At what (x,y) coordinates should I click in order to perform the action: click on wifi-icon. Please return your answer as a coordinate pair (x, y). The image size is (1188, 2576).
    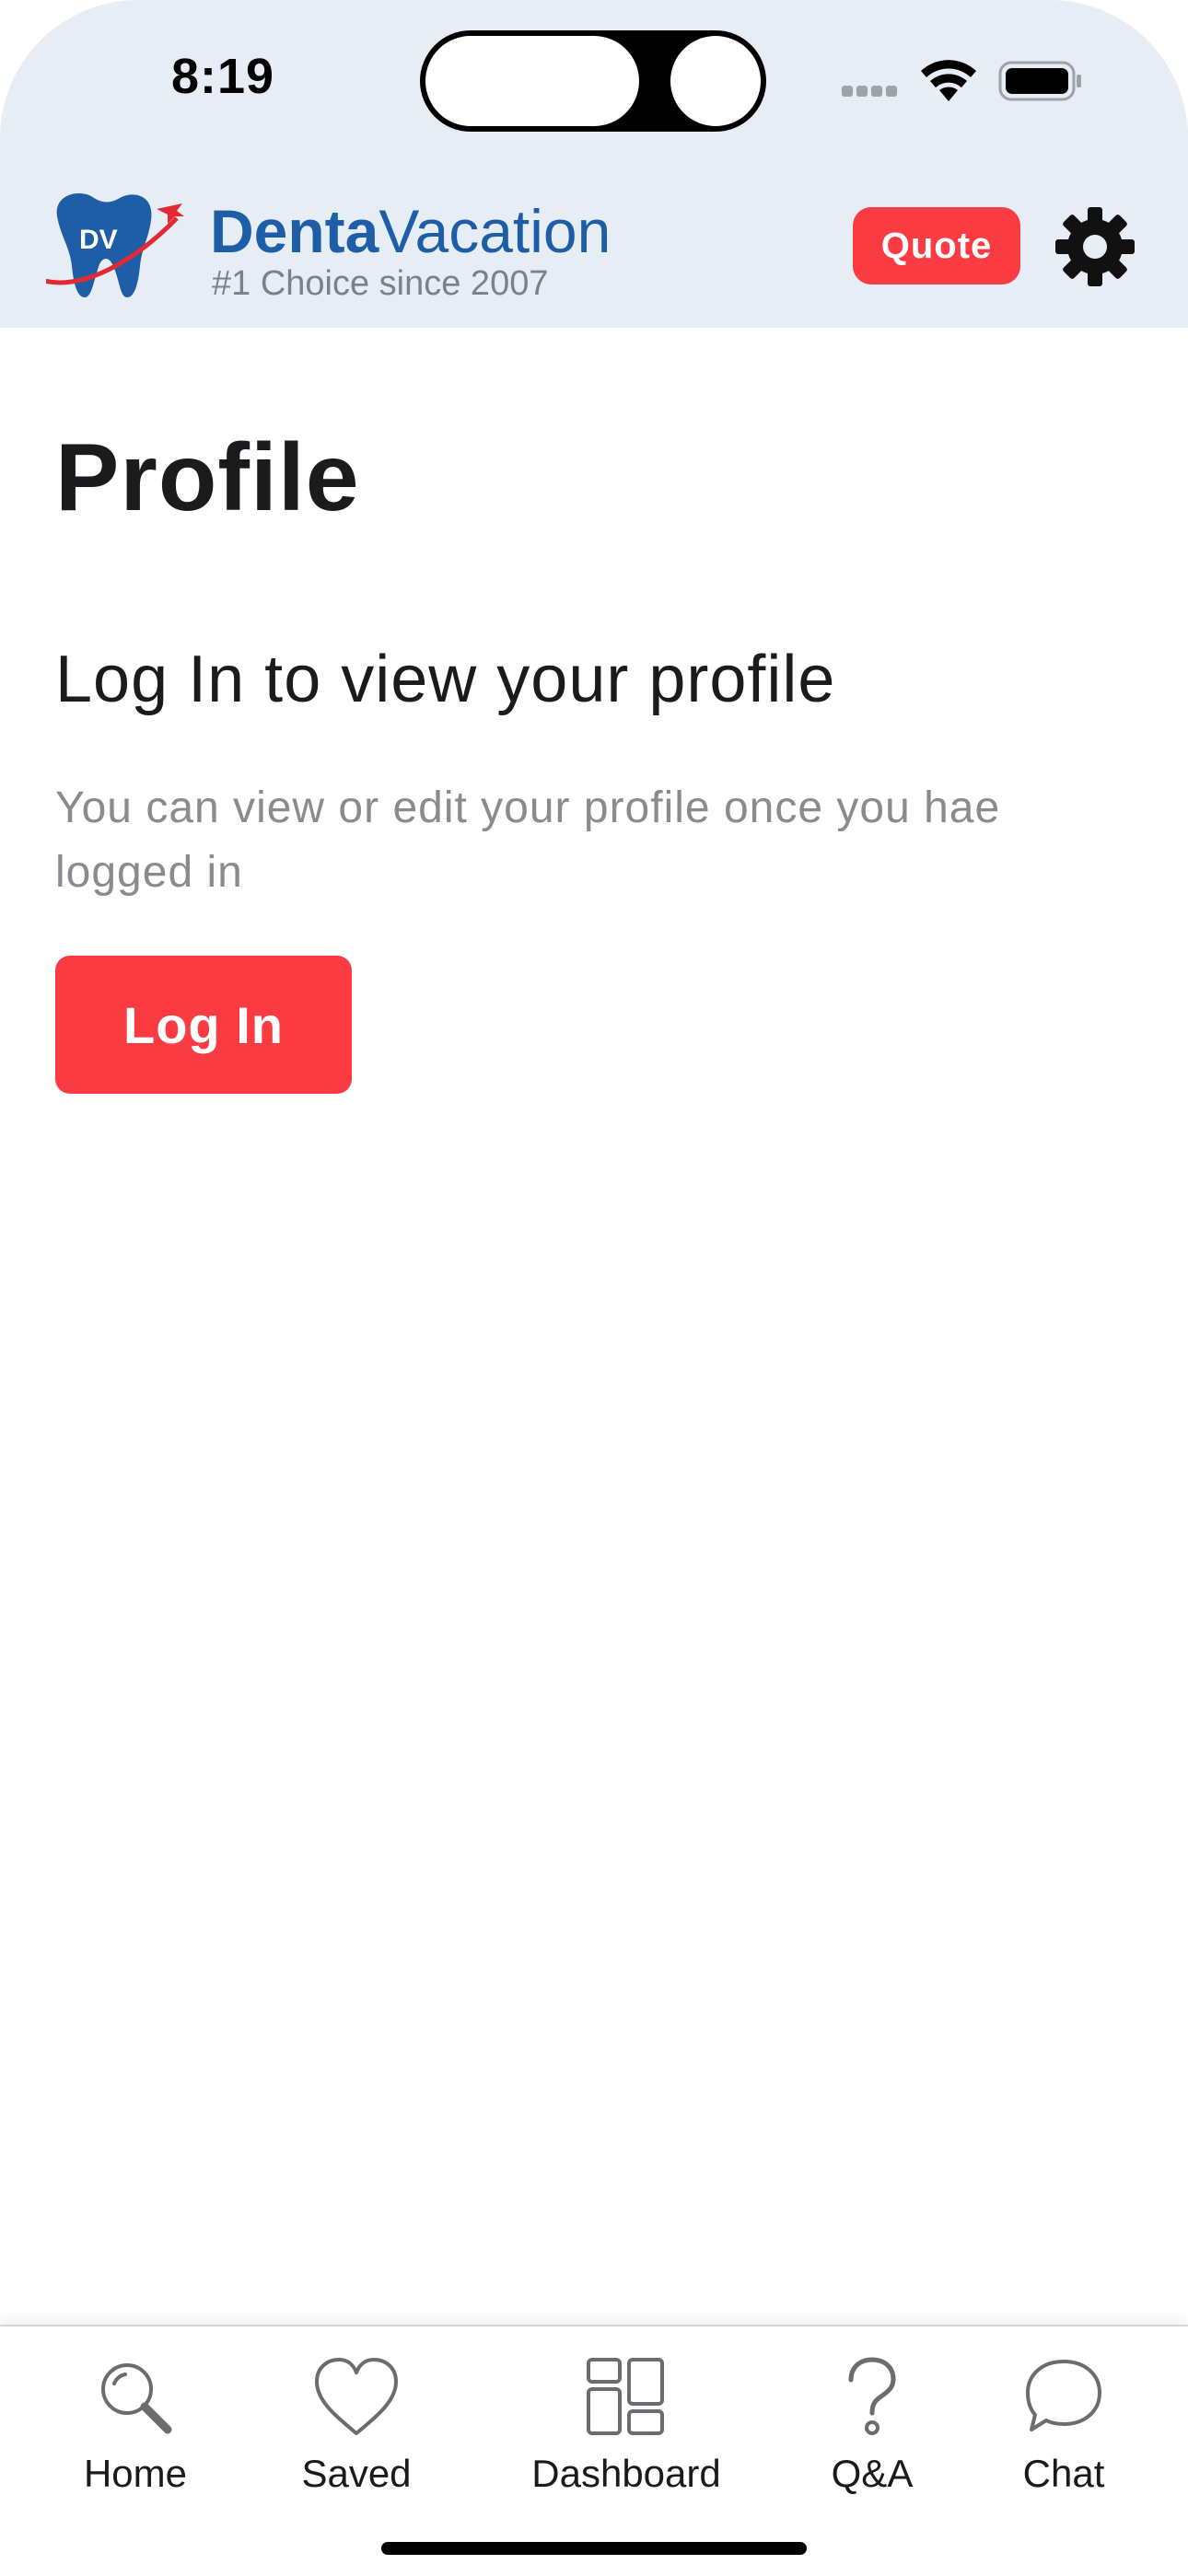
    Looking at the image, I should click on (948, 80).